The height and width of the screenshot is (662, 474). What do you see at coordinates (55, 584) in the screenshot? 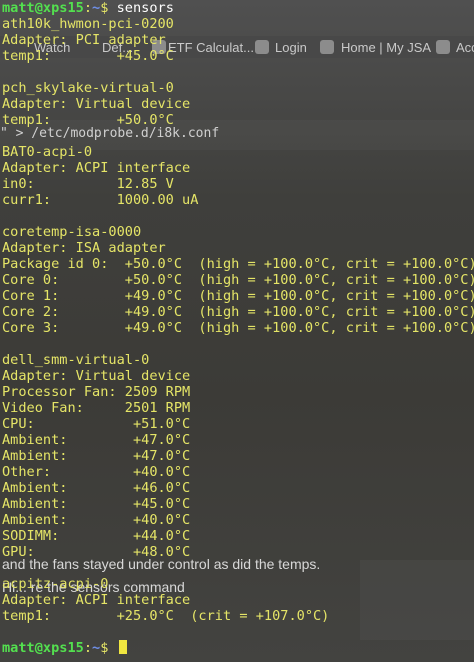
I see `chip-name: acpitz-acpi-0` at bounding box center [55, 584].